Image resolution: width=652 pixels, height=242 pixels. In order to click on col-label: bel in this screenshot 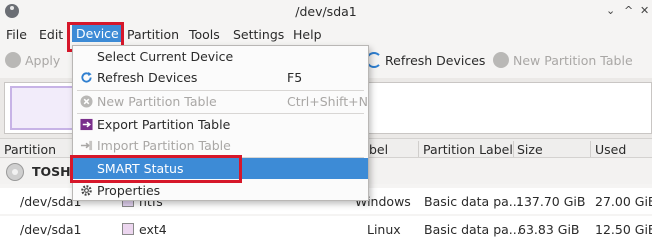, I will do `click(378, 149)`.